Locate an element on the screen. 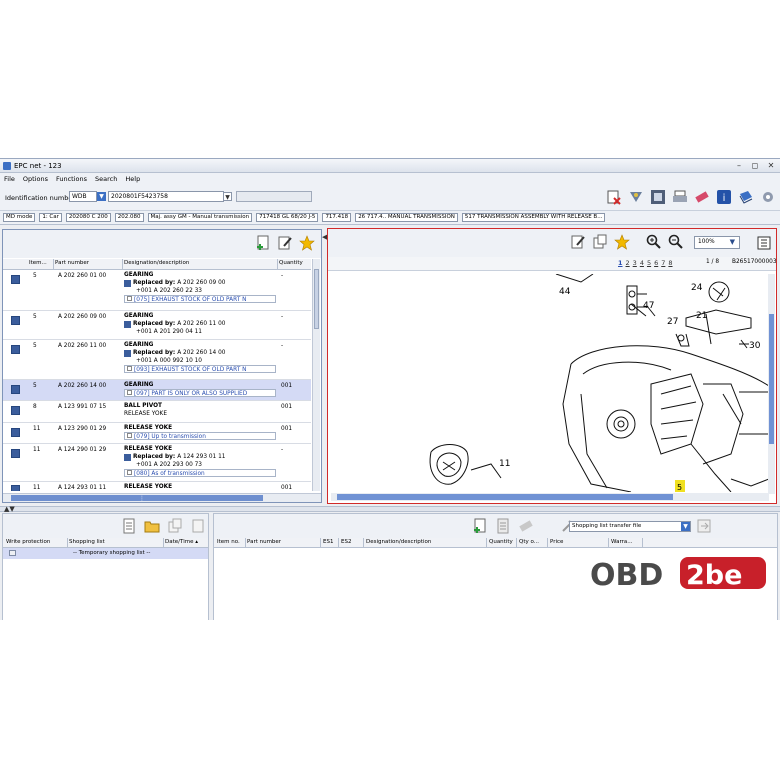 The width and height of the screenshot is (780, 780). column-header-price: Price is located at coordinates (556, 542).